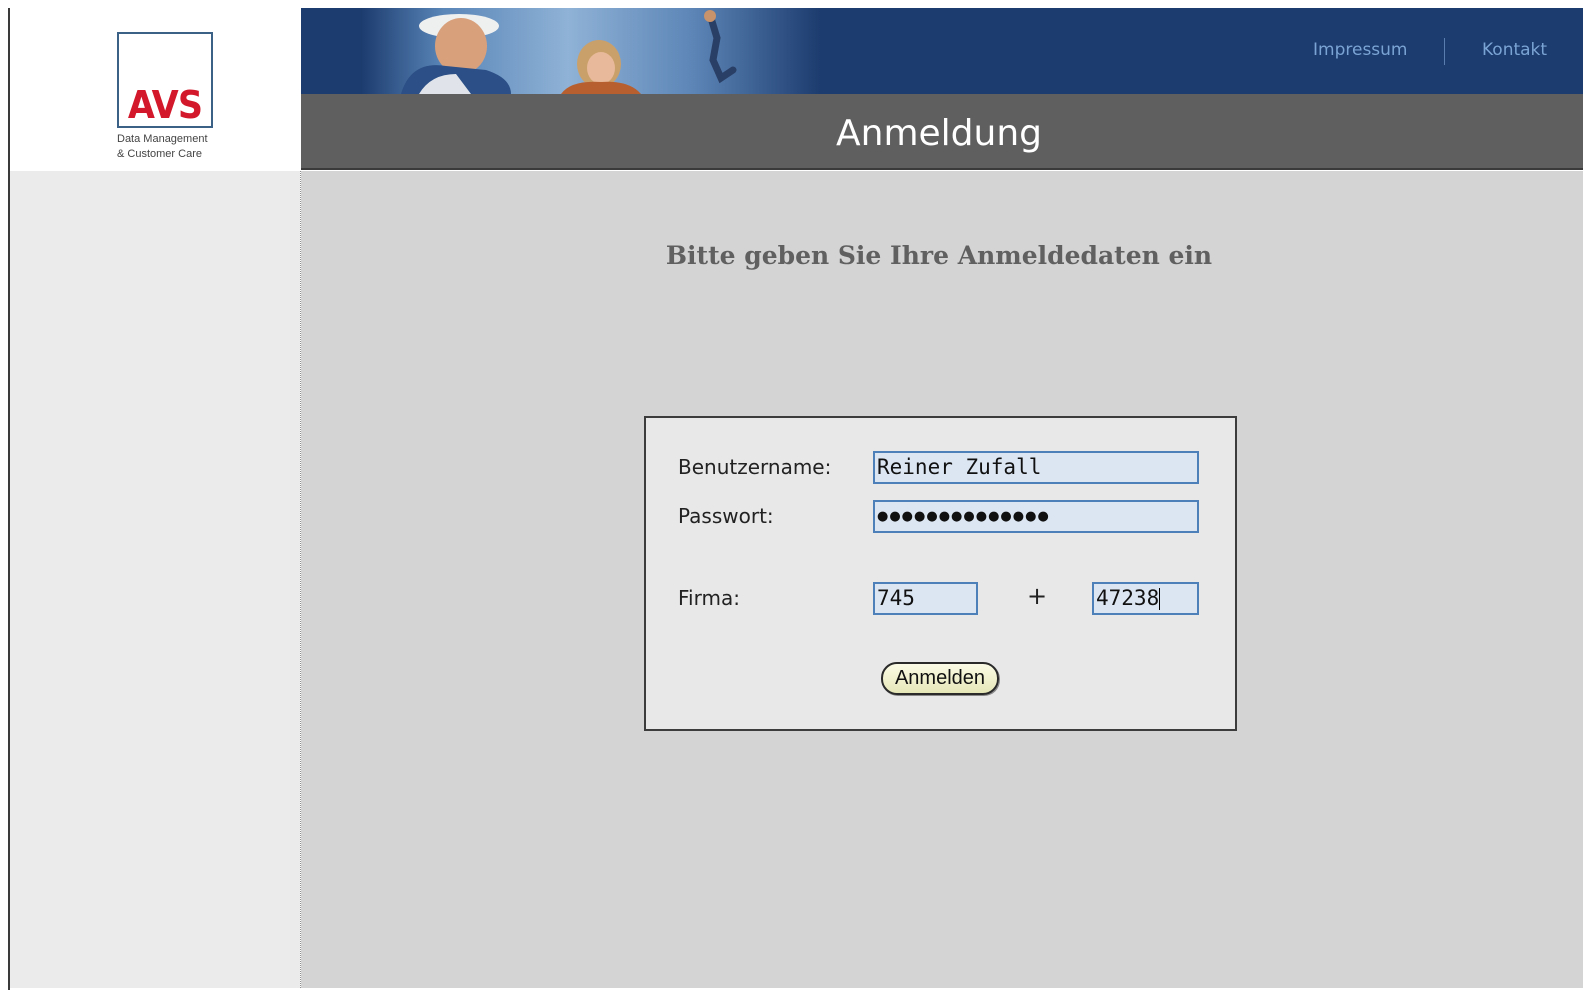  I want to click on title-bar: Anmeldung, so click(942, 132).